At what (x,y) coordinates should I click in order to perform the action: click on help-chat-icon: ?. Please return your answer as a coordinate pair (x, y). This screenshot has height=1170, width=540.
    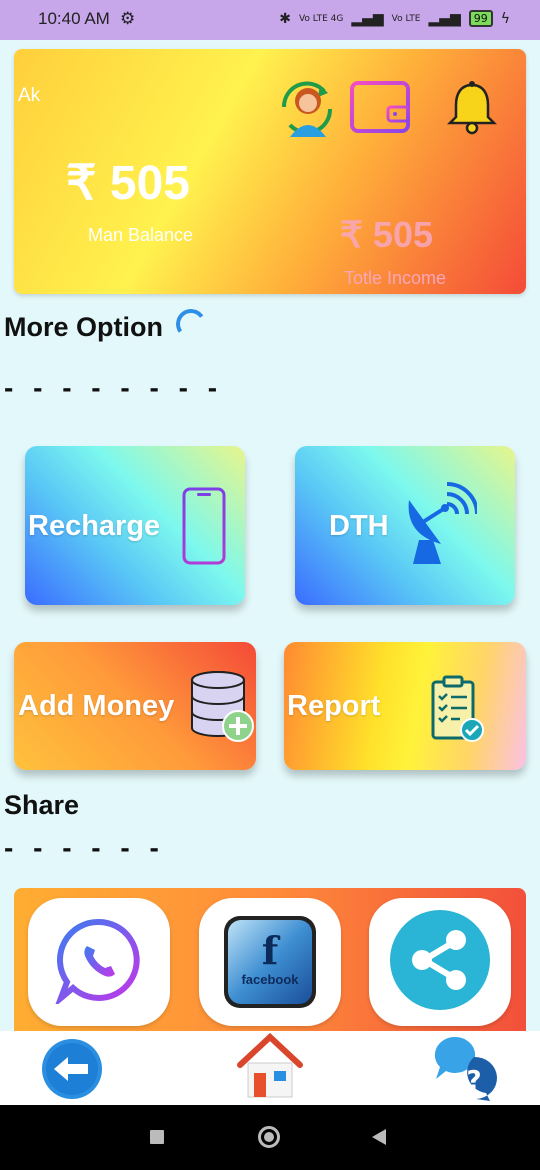
    Looking at the image, I should click on (467, 1071).